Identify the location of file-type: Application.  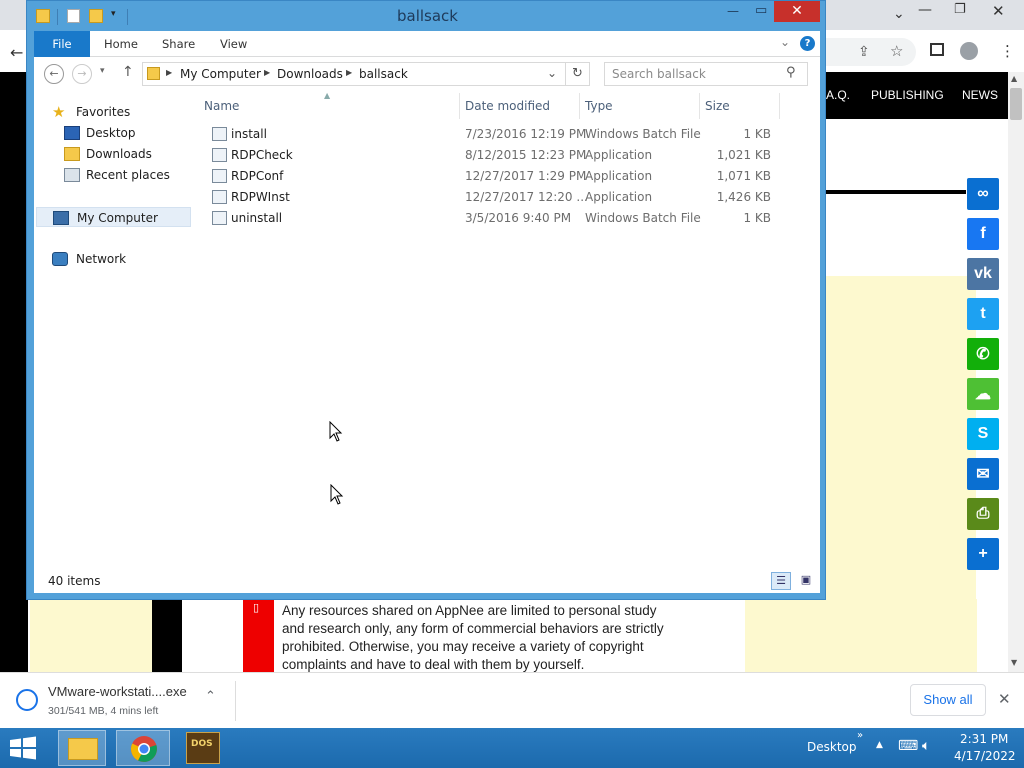
(619, 155).